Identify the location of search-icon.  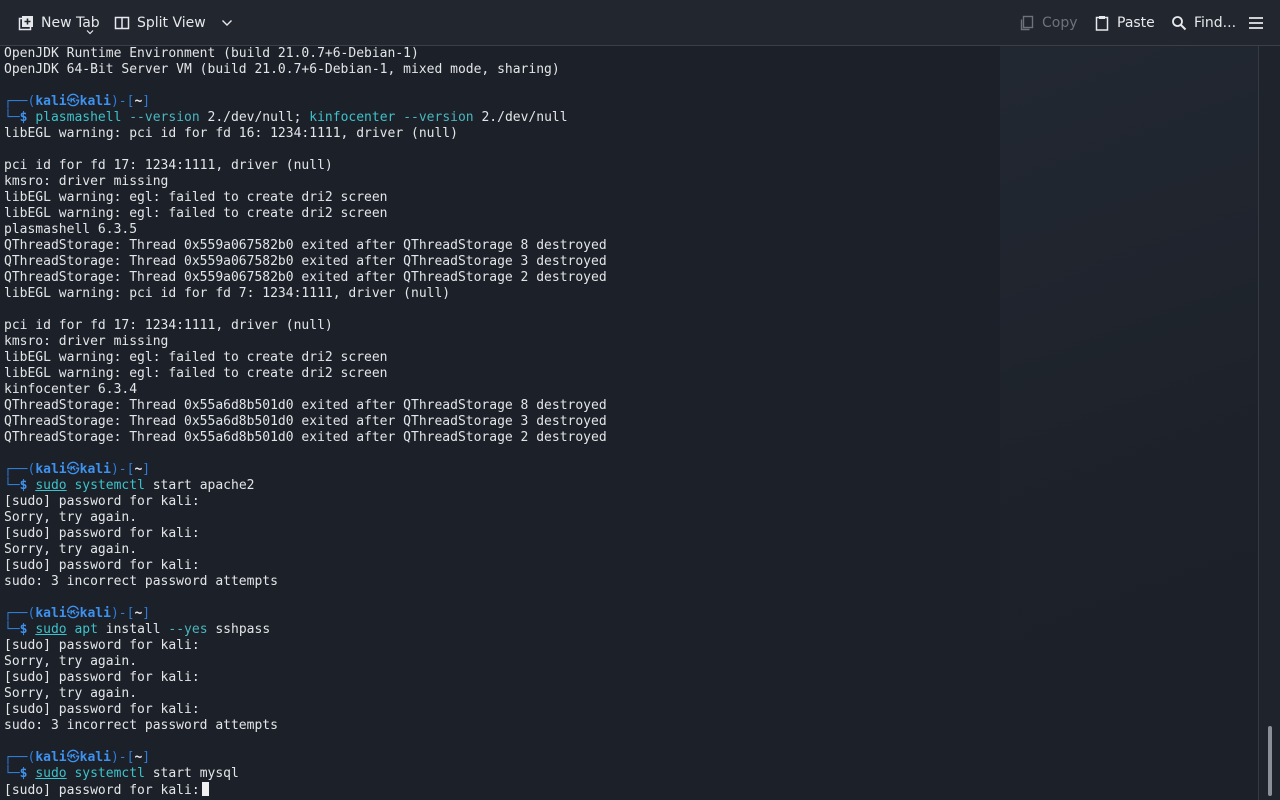
(1179, 23).